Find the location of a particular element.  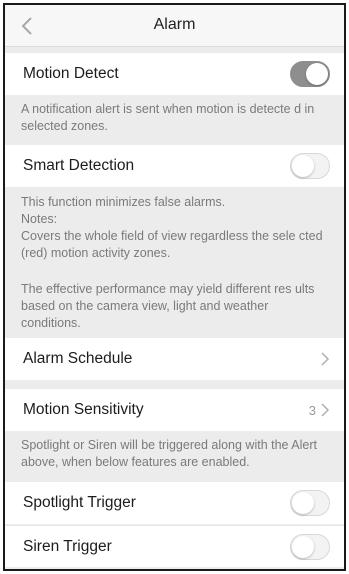

motion-sensitivity-value: 3 is located at coordinates (312, 410).